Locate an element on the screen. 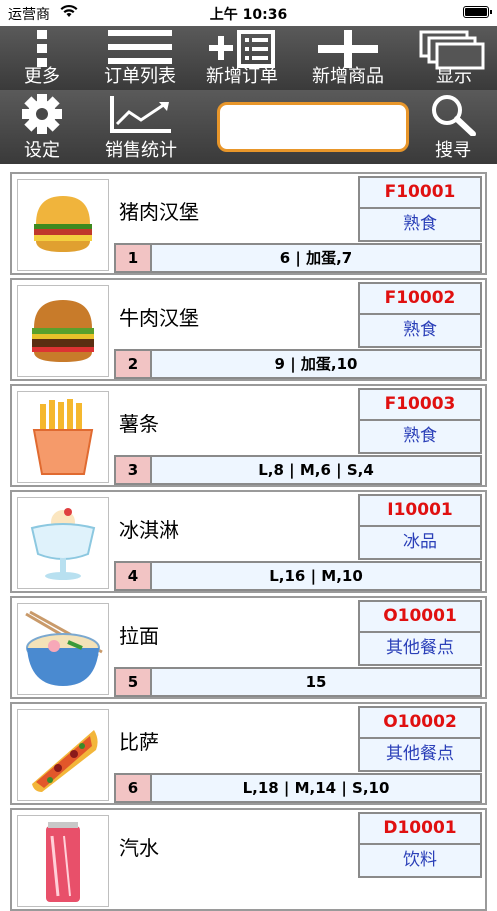 The image size is (497, 911). ice-cream-icon is located at coordinates (63, 543).